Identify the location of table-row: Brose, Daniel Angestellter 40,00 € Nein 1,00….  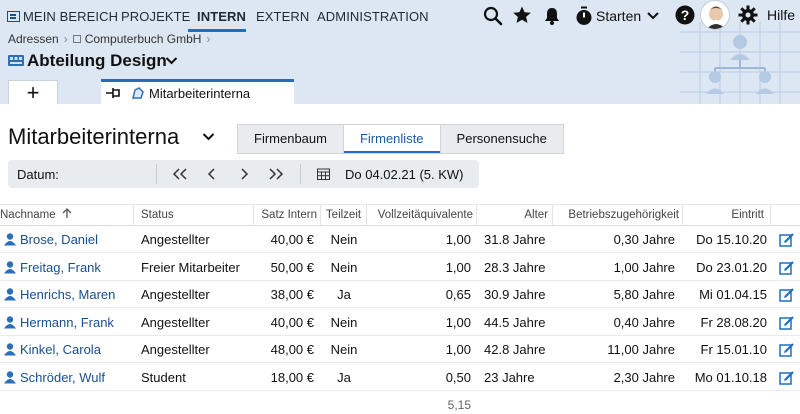
(400, 239).